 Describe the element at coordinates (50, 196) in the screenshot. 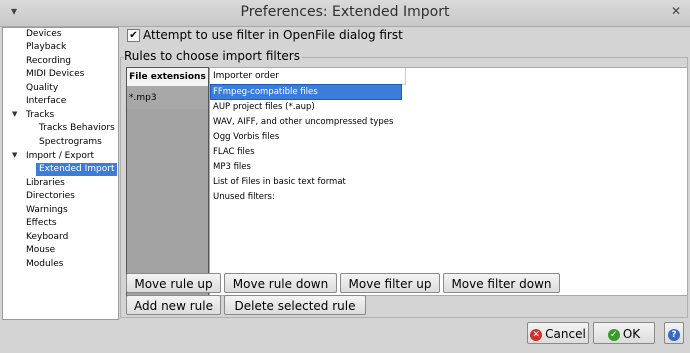

I see `tree-item-directories: Directories` at that location.